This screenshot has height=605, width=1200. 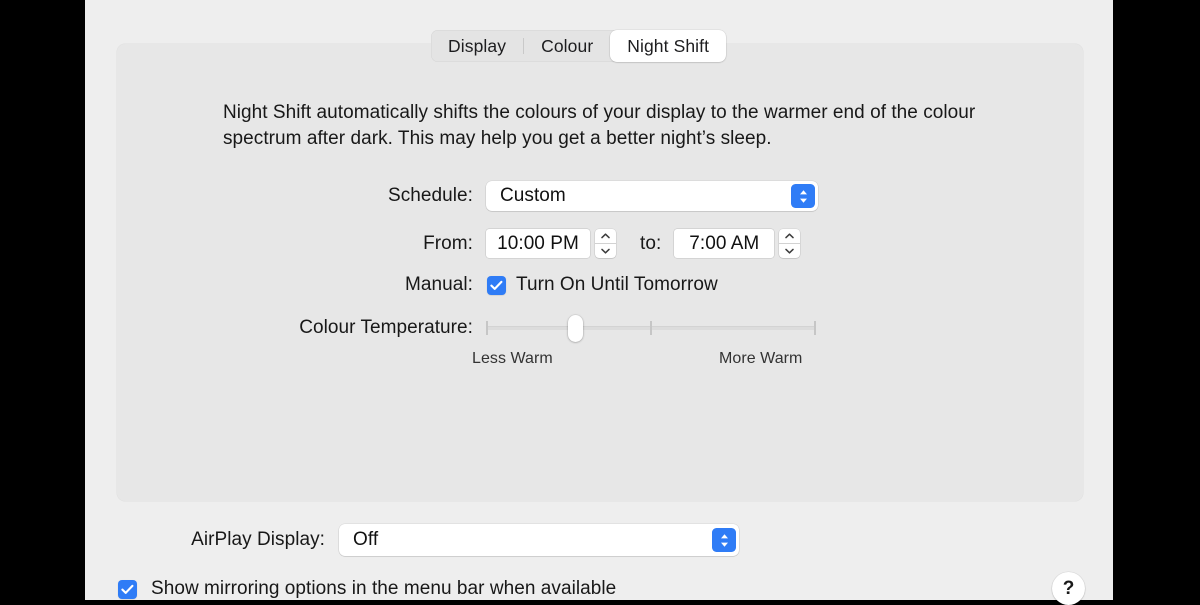 I want to click on tab-colour-label: Colour, so click(x=567, y=45).